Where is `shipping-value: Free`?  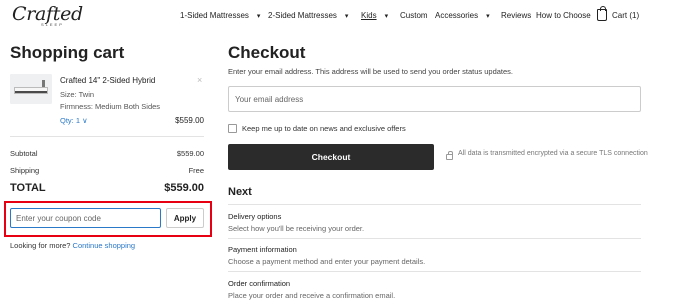
shipping-value: Free is located at coordinates (196, 170).